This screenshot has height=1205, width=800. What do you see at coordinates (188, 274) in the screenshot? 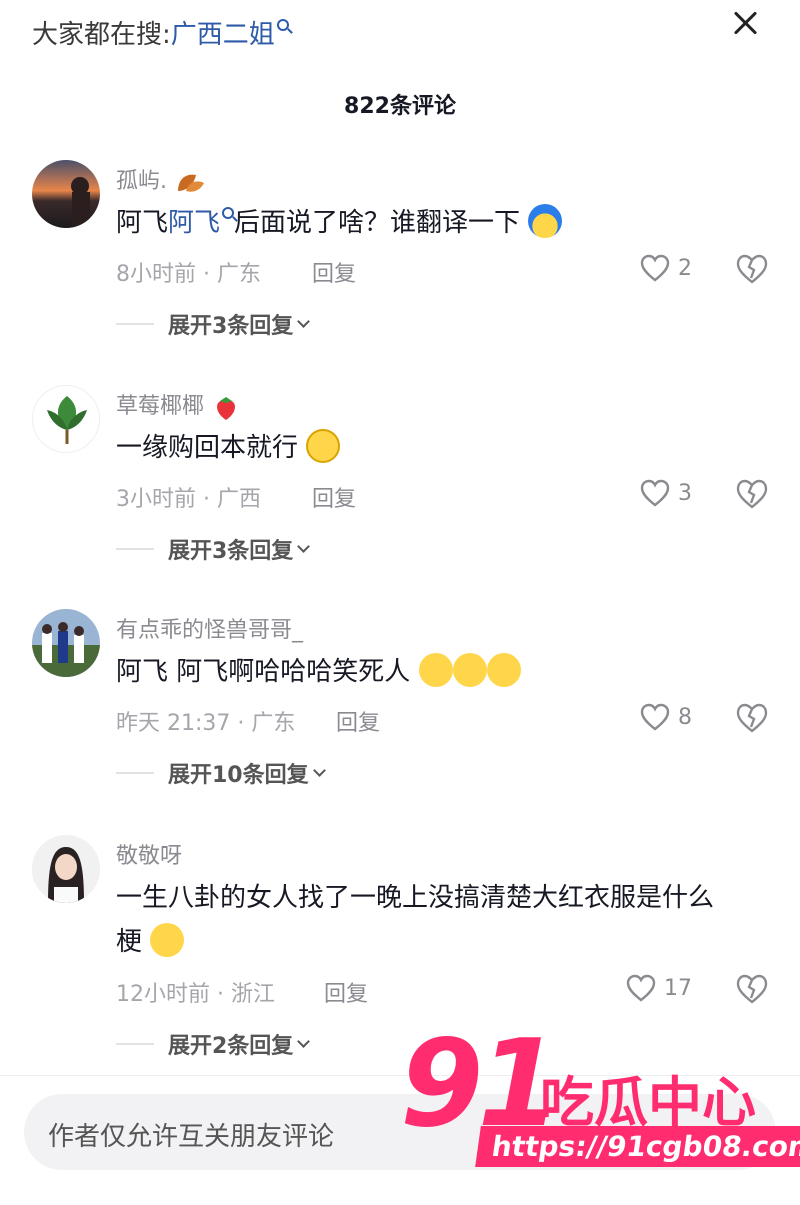
I see `comment-time-location: 8小时前 · 广东` at bounding box center [188, 274].